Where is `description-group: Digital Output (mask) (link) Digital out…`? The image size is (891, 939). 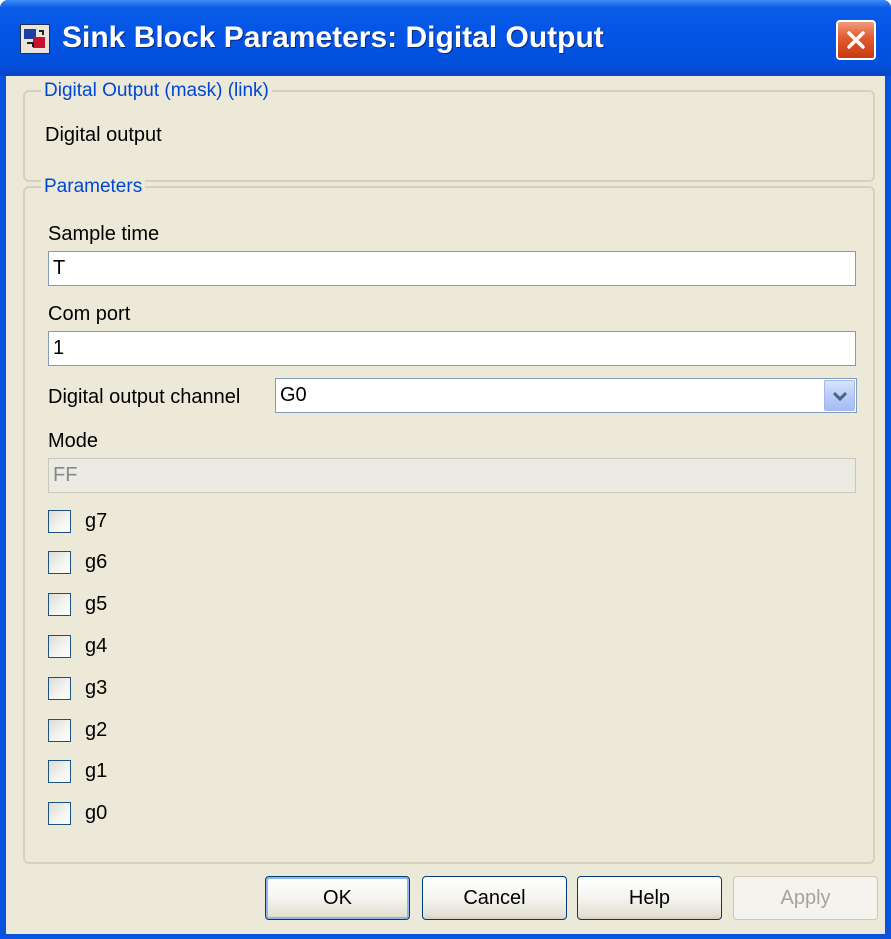
description-group: Digital Output (mask) (link) Digital out… is located at coordinates (449, 130).